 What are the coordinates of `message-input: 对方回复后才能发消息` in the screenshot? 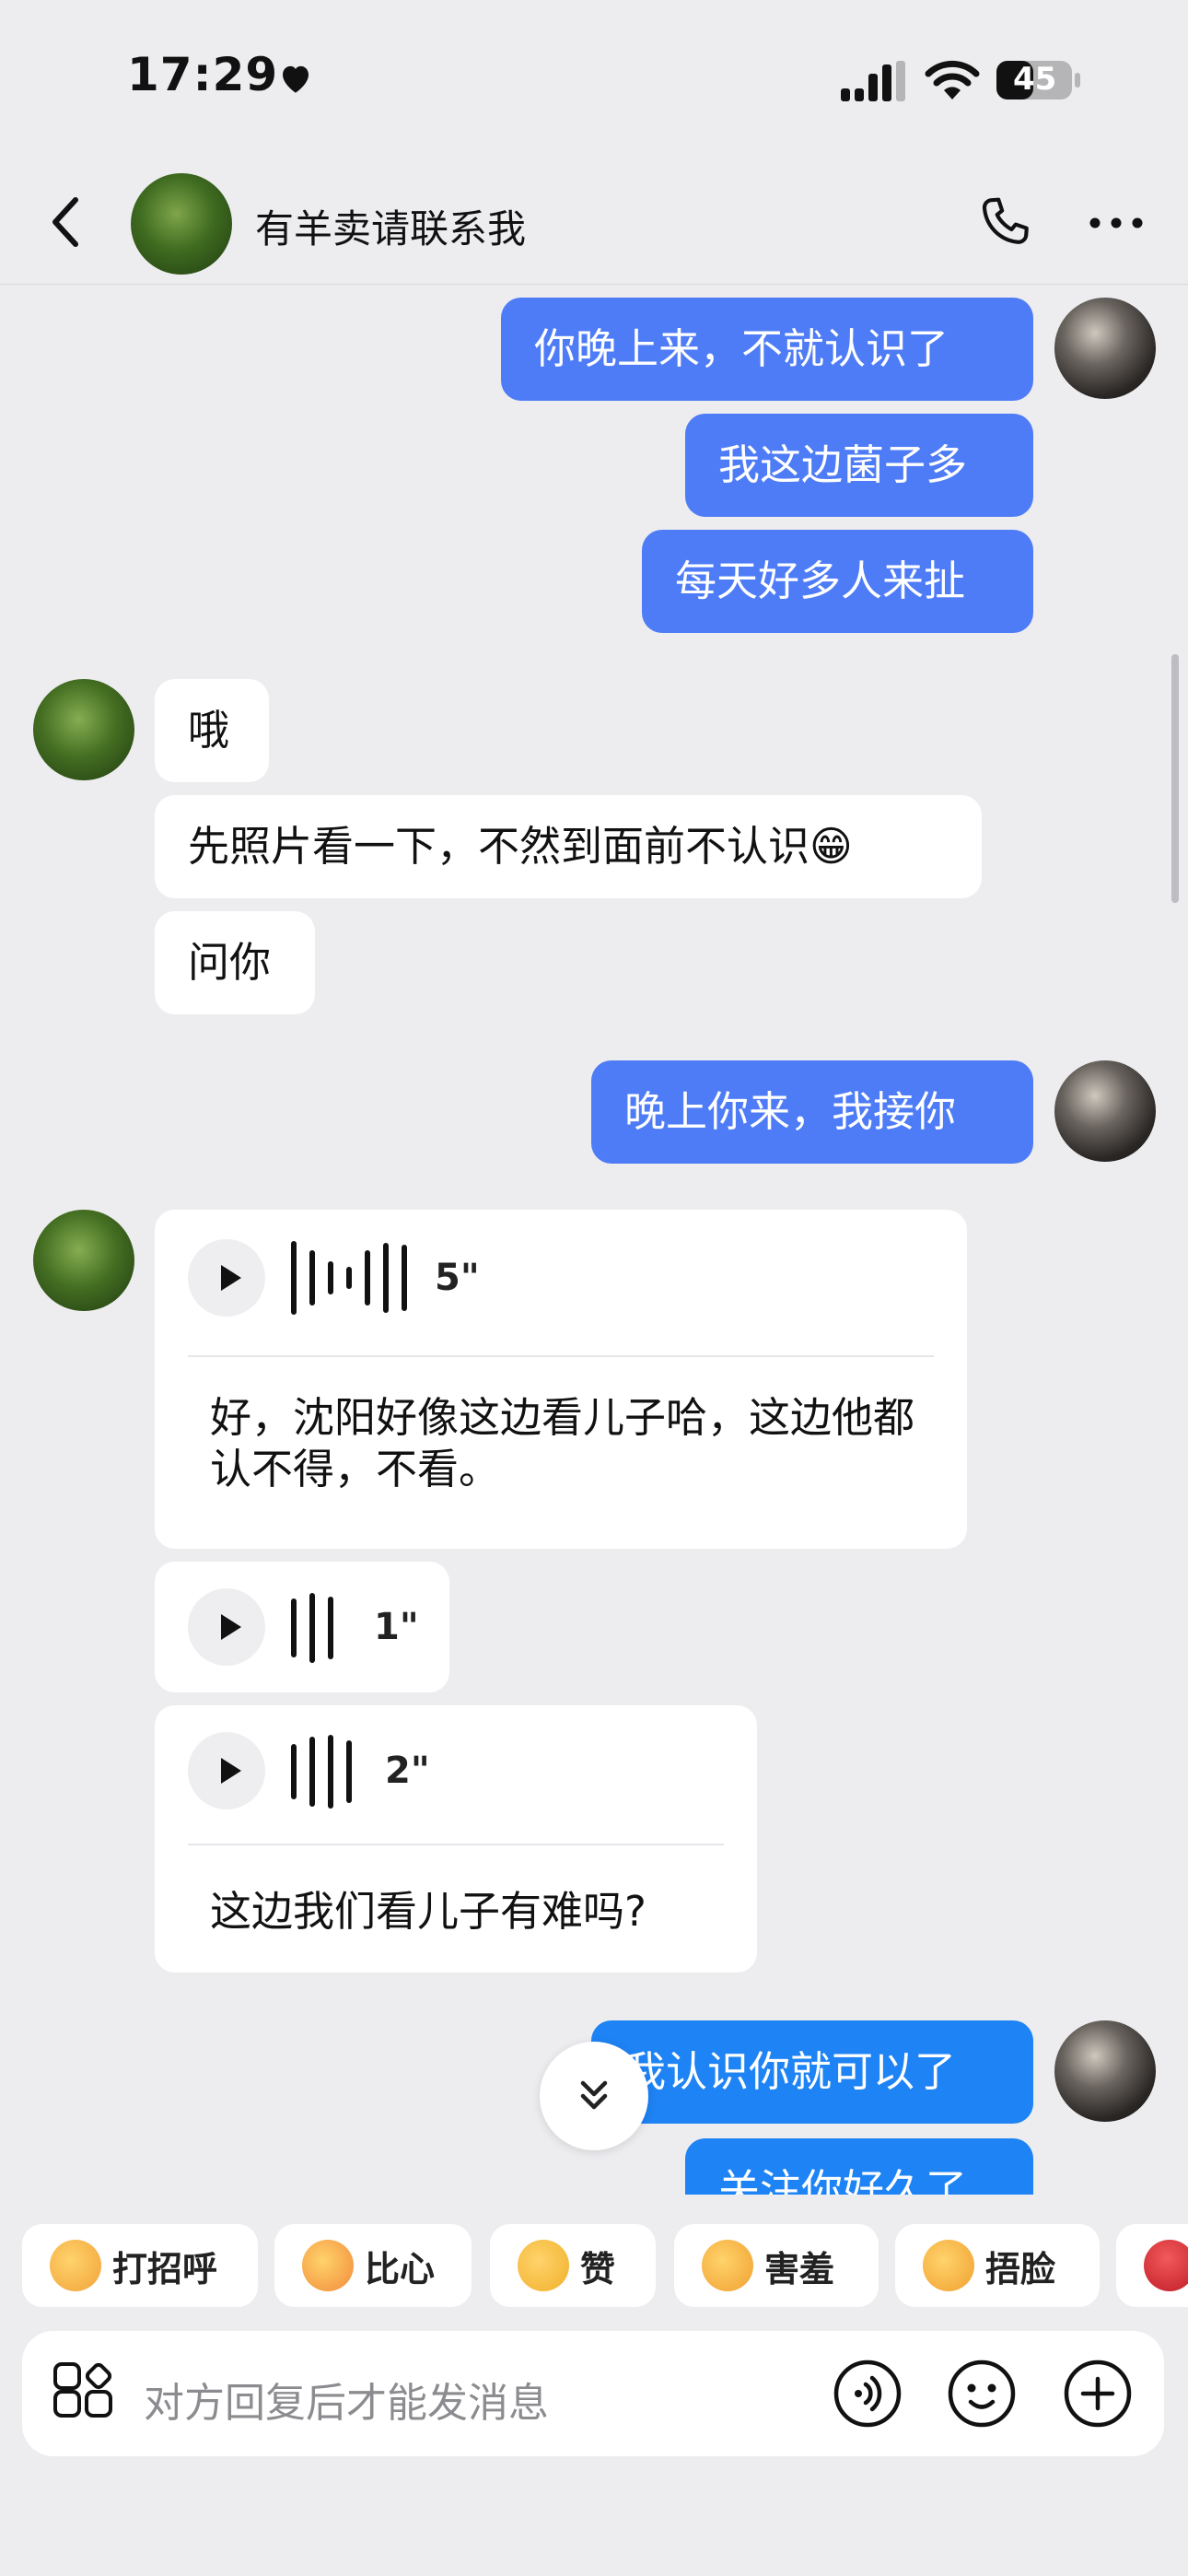 It's located at (346, 2399).